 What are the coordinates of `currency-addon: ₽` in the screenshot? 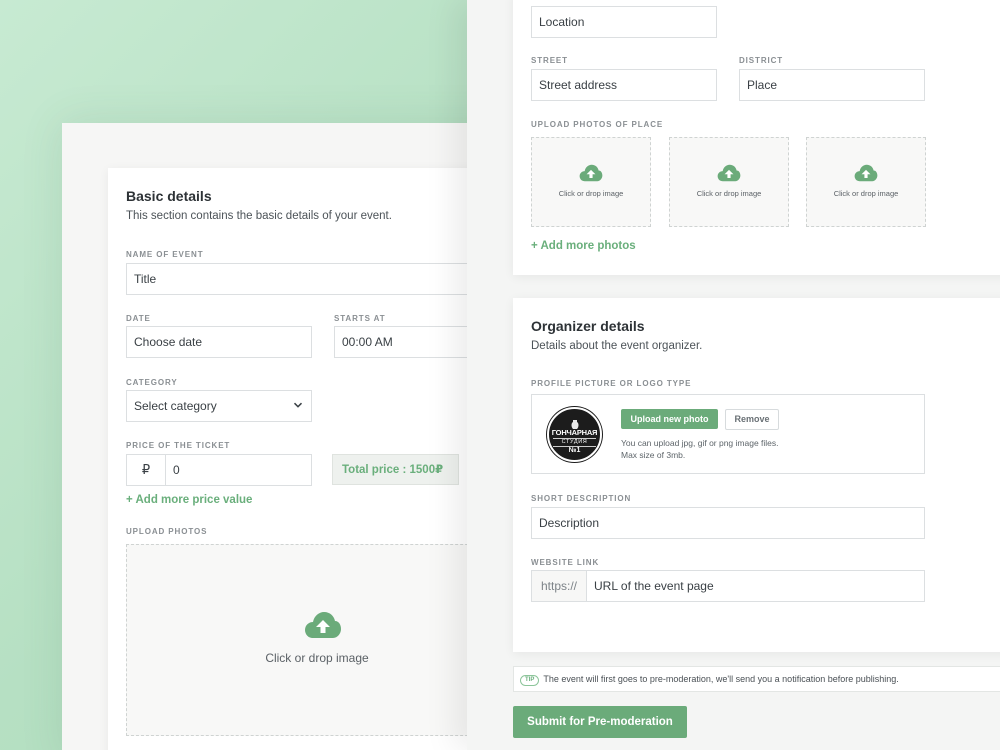 It's located at (146, 470).